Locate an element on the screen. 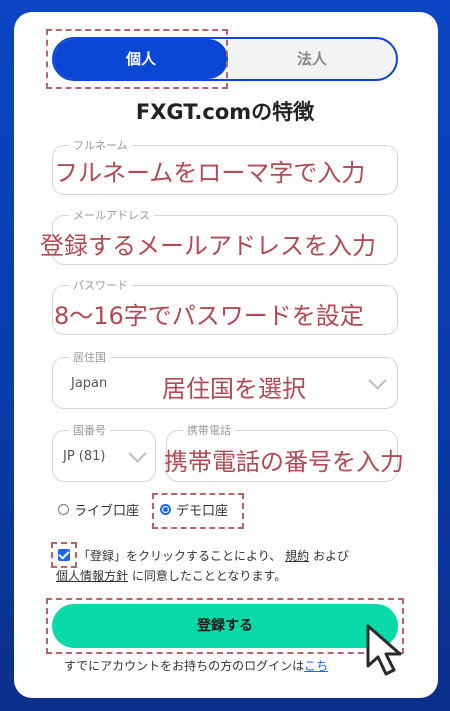 The image size is (450, 711). terms-text-part2: および is located at coordinates (330, 556).